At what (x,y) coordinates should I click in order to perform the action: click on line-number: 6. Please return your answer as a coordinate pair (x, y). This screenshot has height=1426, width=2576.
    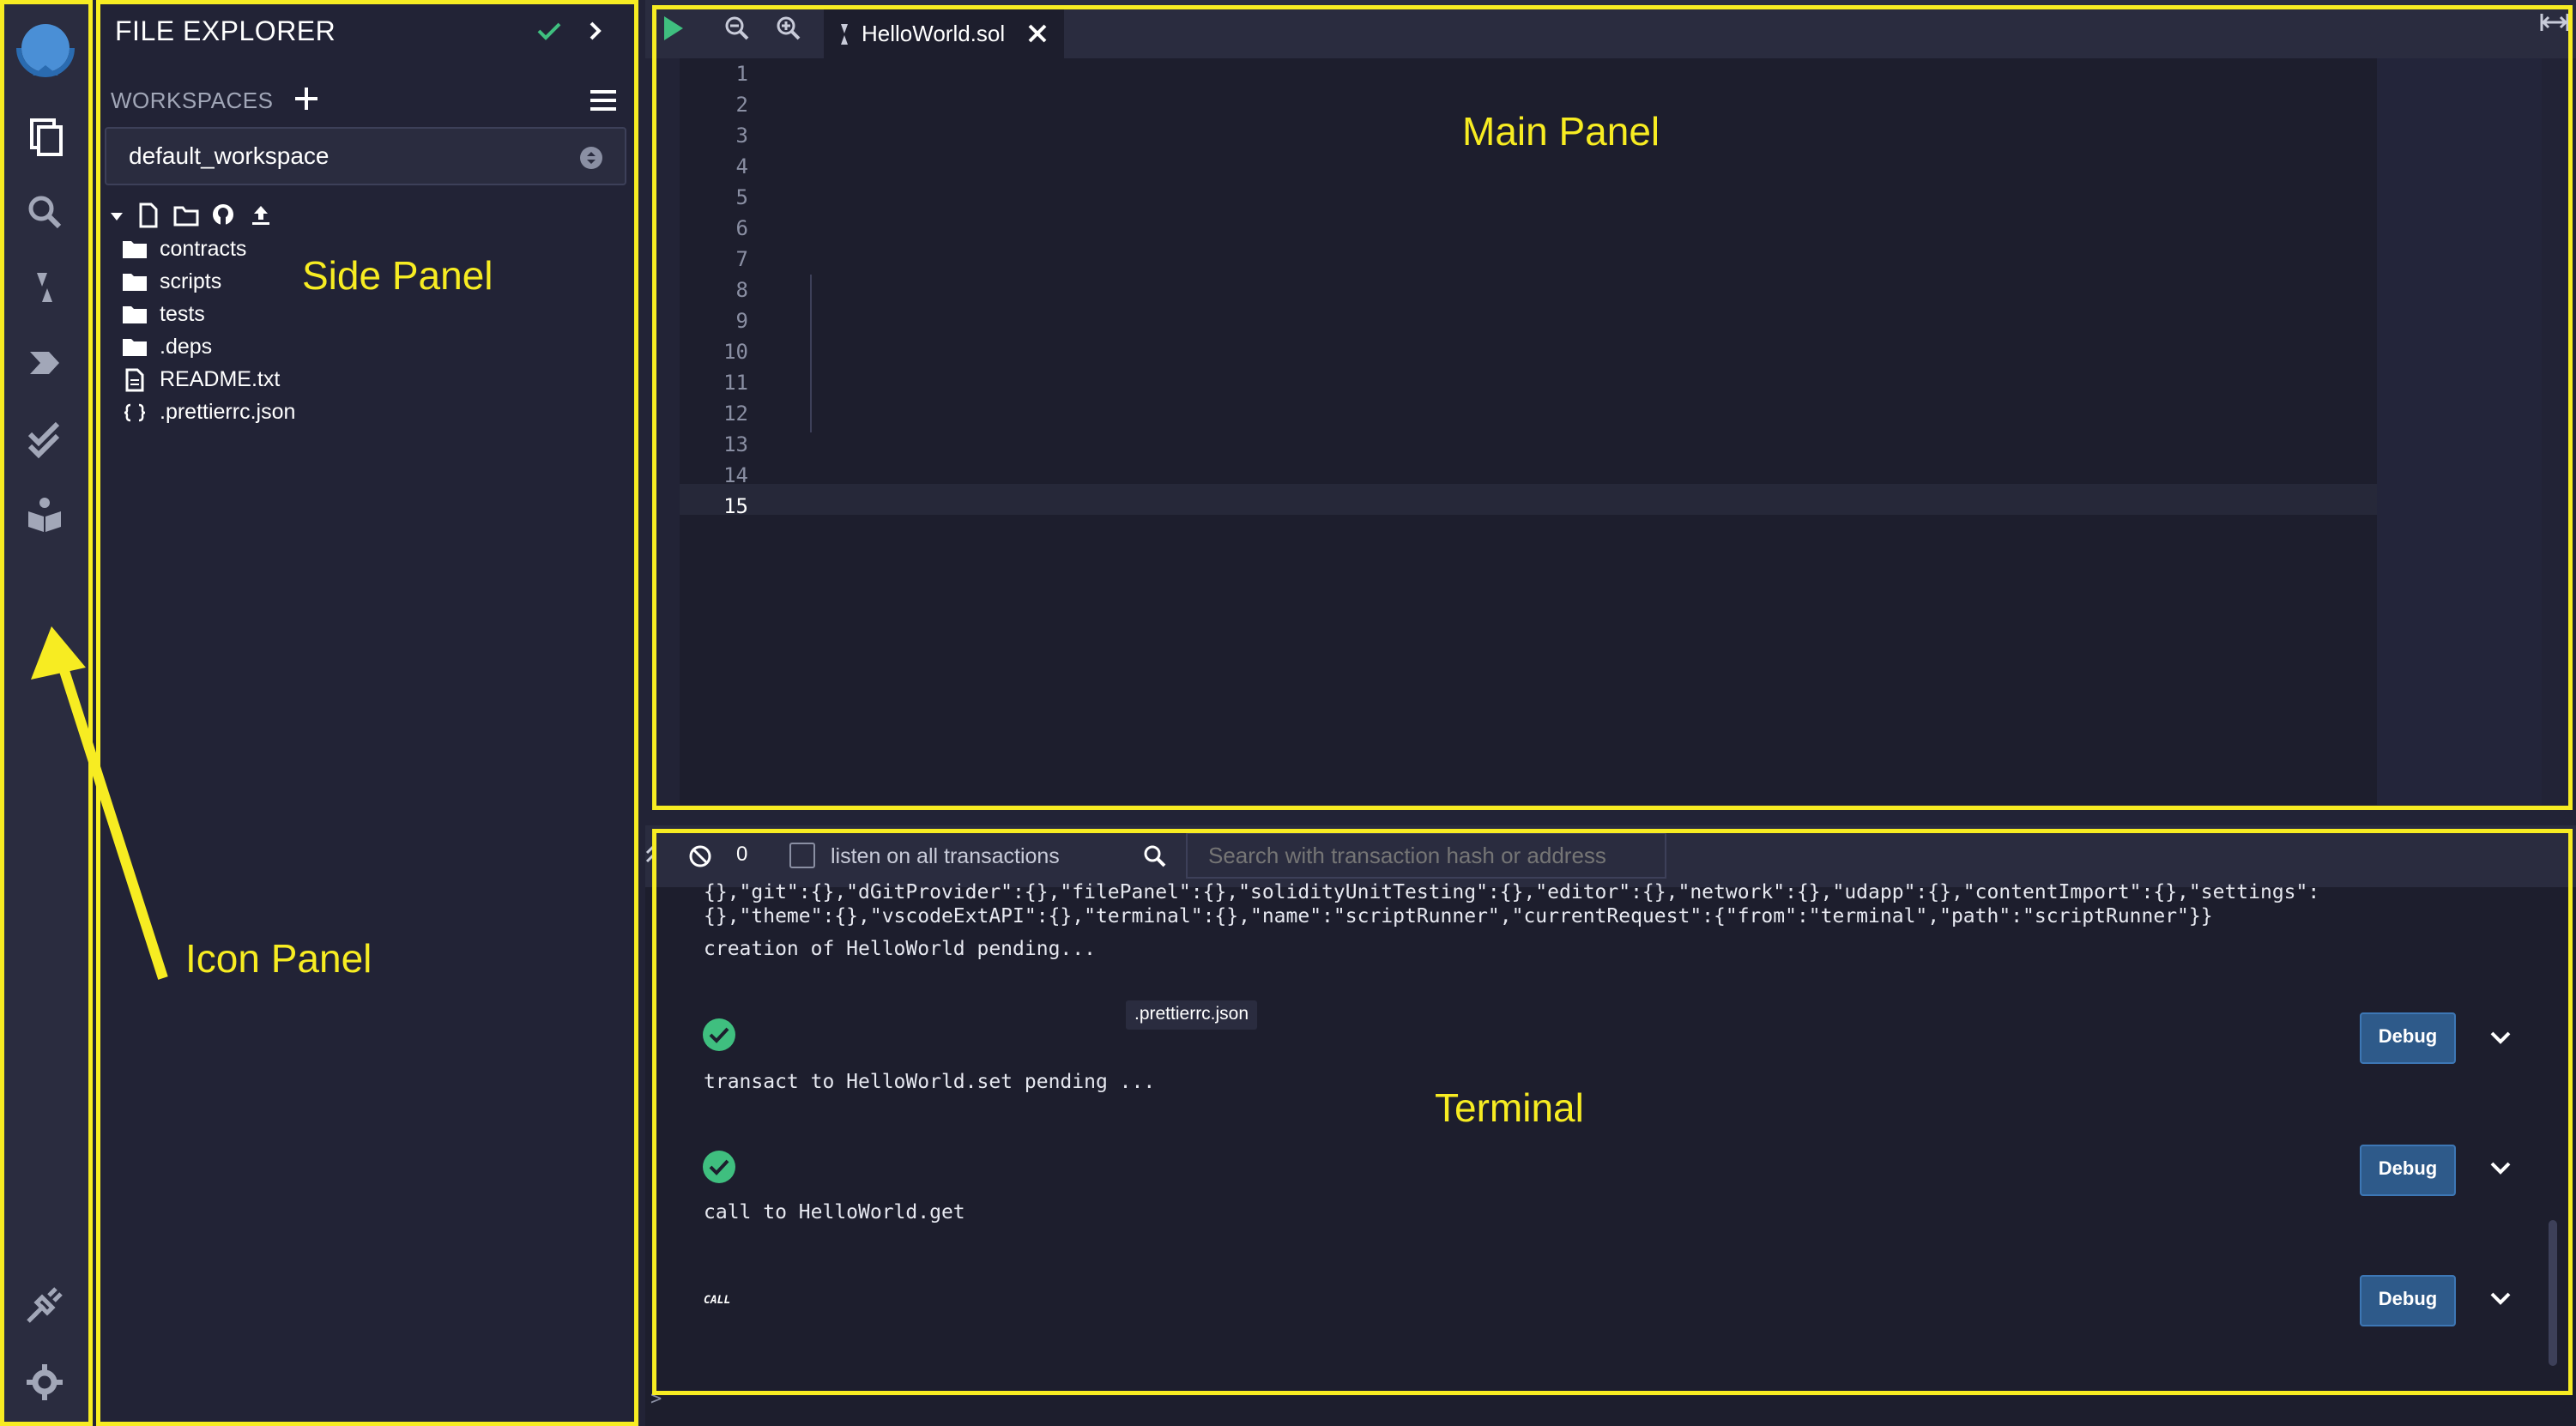
    Looking at the image, I should click on (741, 228).